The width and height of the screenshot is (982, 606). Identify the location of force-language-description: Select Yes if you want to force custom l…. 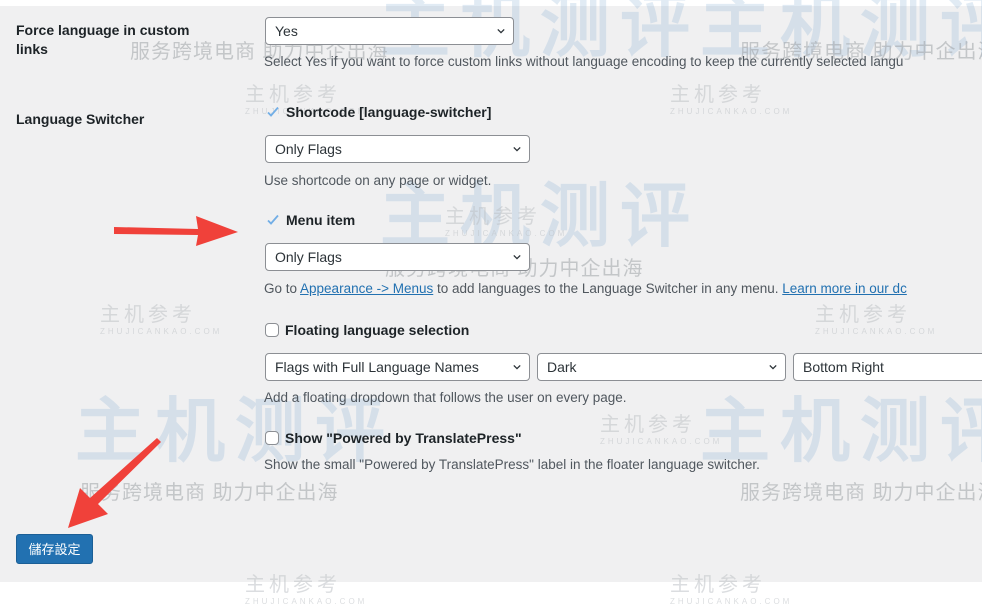
(584, 61).